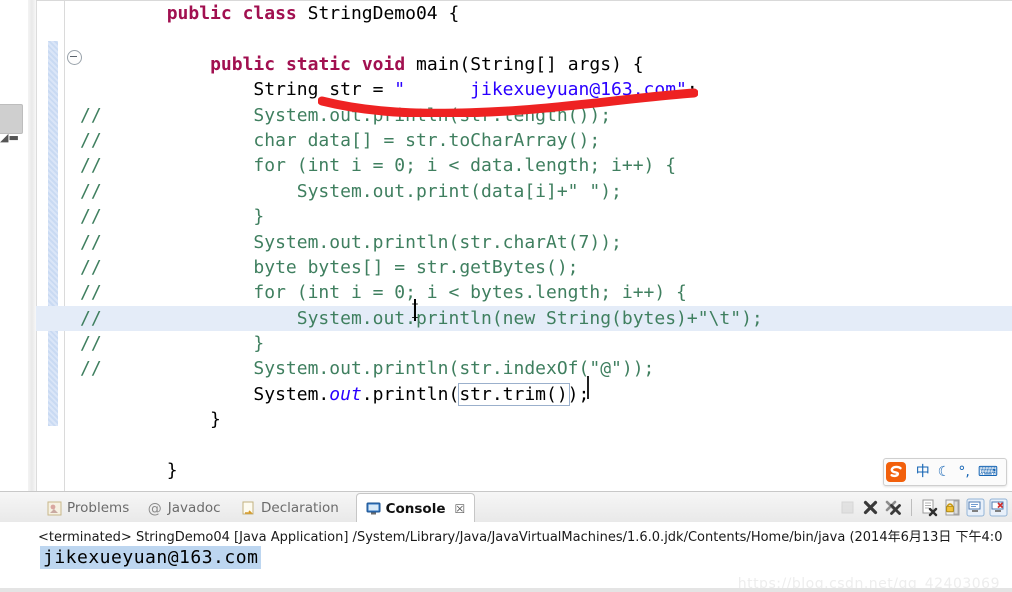 Image resolution: width=1012 pixels, height=592 pixels. I want to click on tab-javadoc: @ Javadoc, so click(184, 508).